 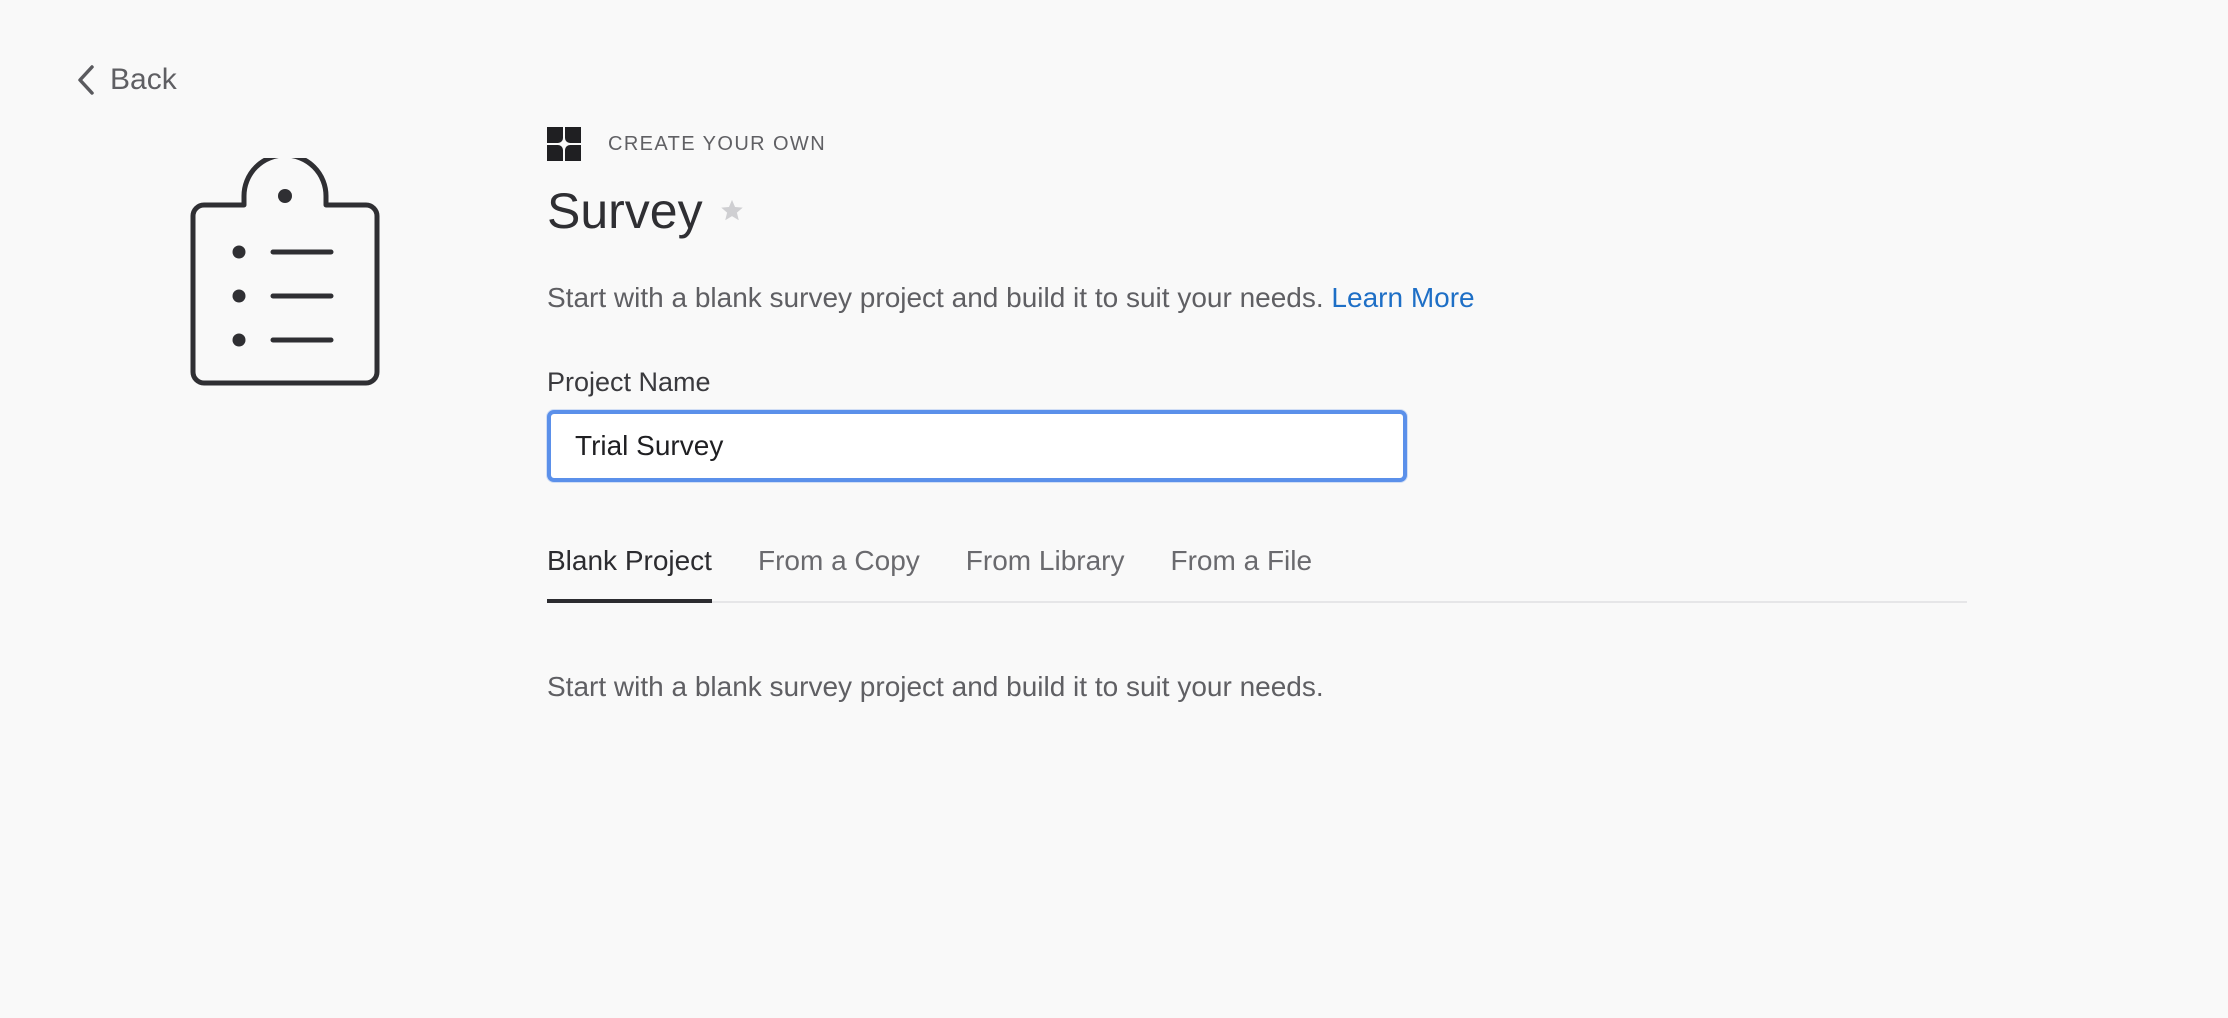 I want to click on page-title: Survey, so click(x=625, y=211).